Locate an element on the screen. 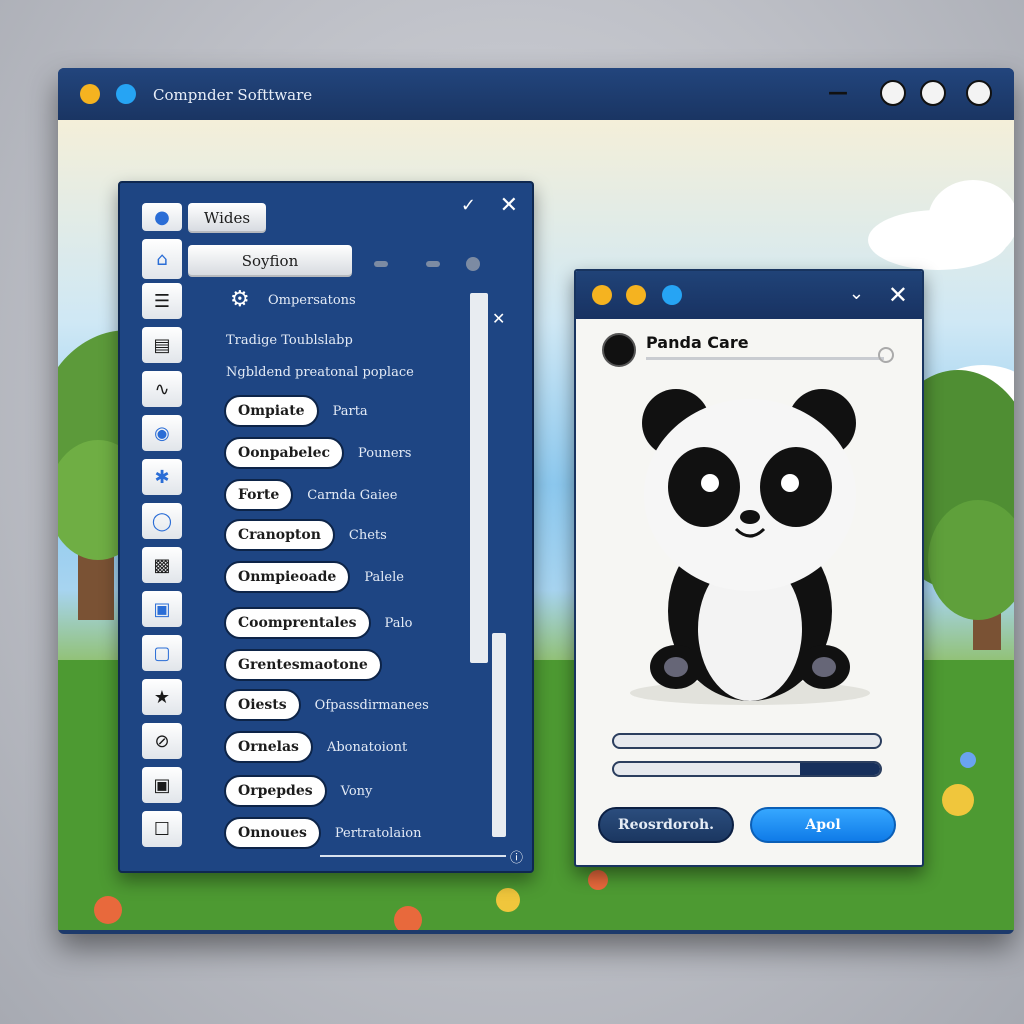  list-item: Onmpieoade Palele is located at coordinates (314, 577).